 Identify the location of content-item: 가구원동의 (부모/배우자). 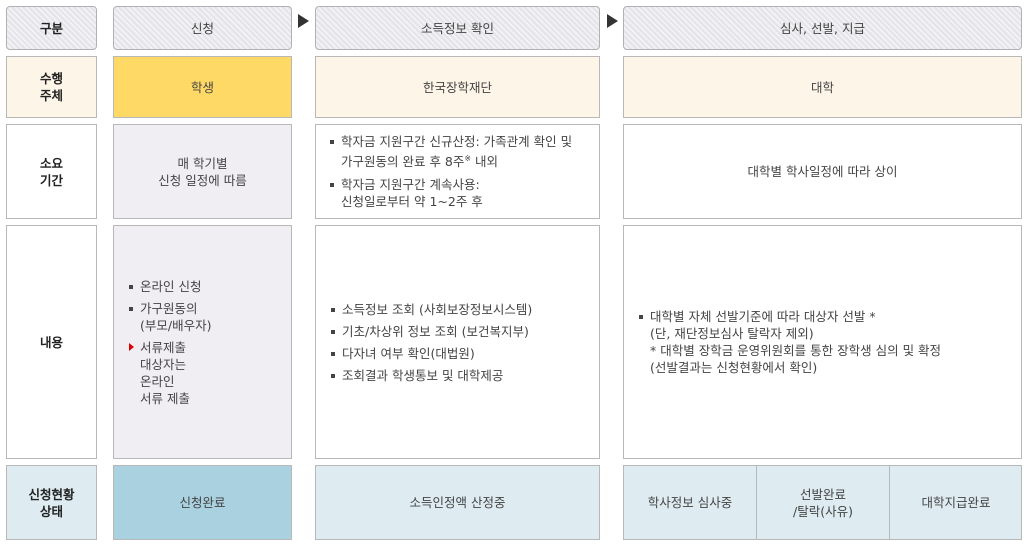
(170, 317).